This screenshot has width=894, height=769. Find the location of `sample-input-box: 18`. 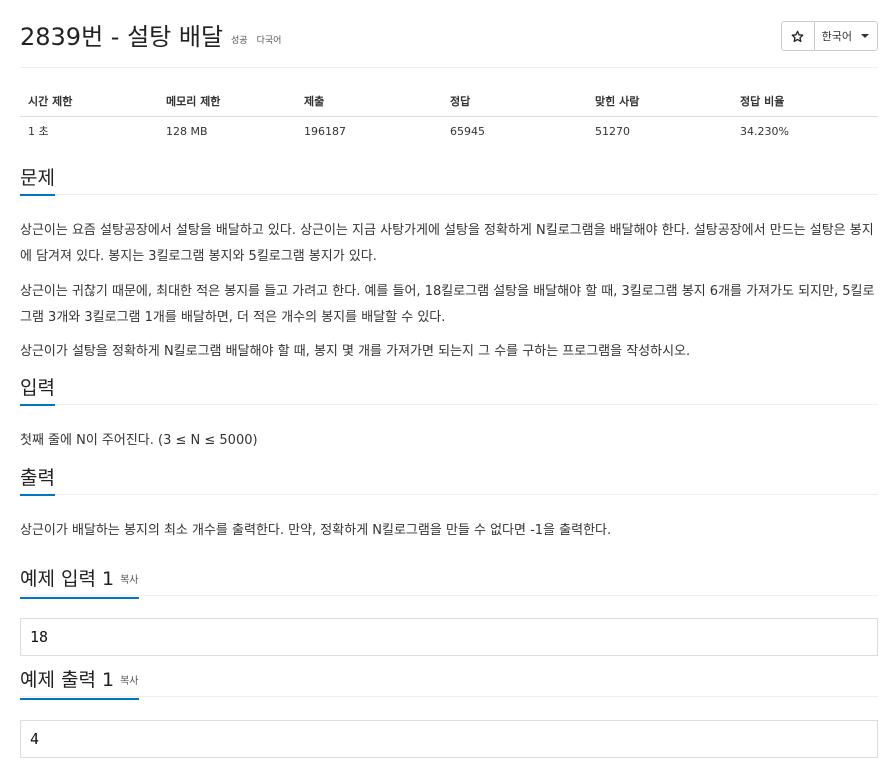

sample-input-box: 18 is located at coordinates (449, 637).